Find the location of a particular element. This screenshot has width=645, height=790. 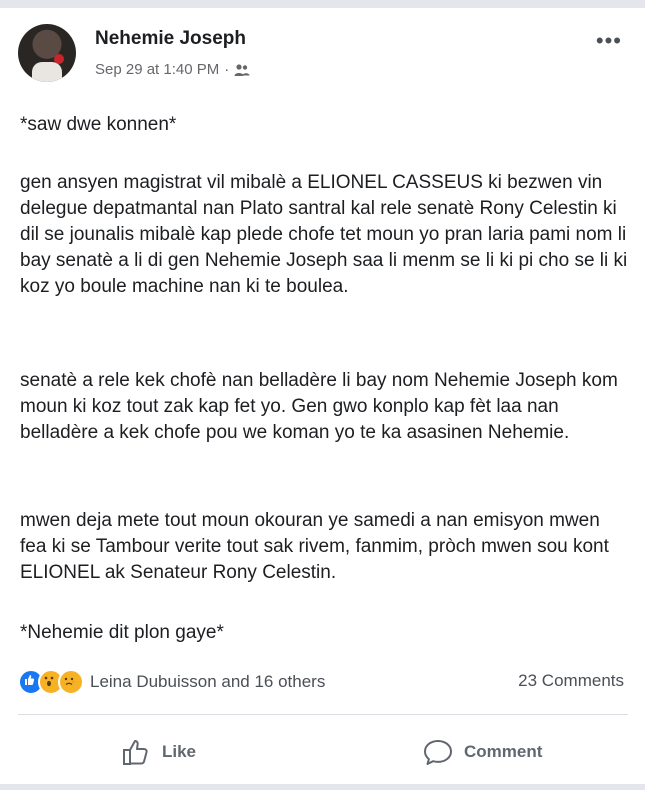

friends-icon is located at coordinates (242, 70).